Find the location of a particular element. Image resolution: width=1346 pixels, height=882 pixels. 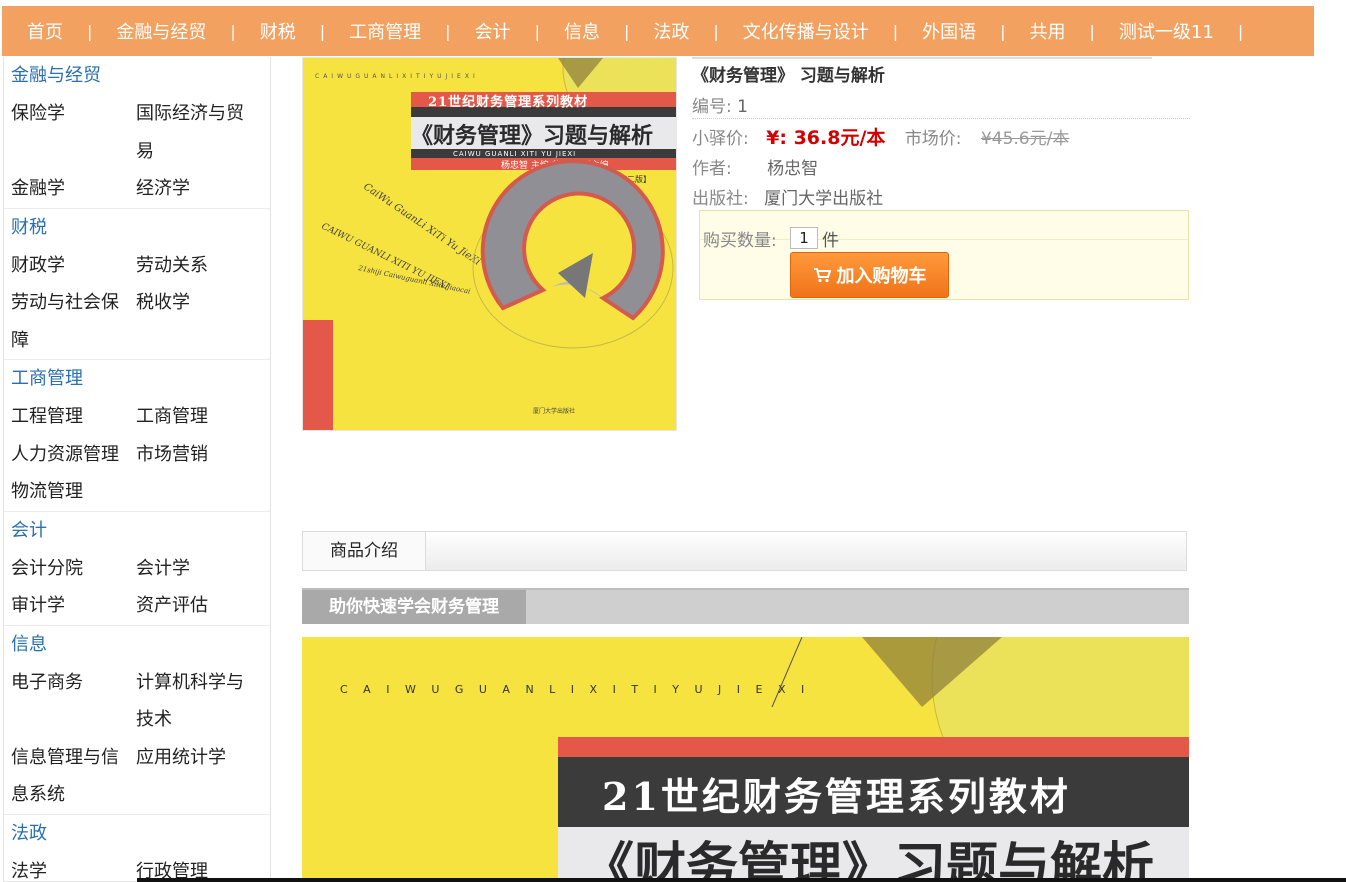

sidebar-item: 物流管理 is located at coordinates (73, 492).